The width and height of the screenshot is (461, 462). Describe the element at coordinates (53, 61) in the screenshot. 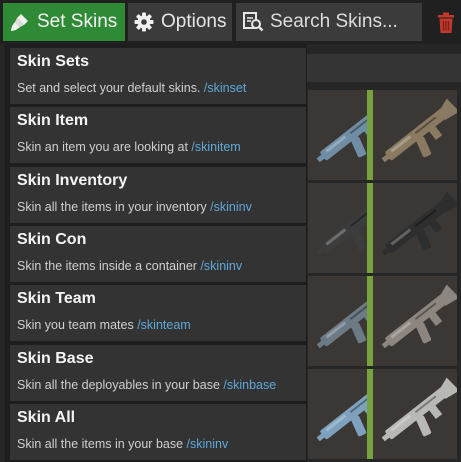

I see `menu-item-title: Skin Sets` at that location.